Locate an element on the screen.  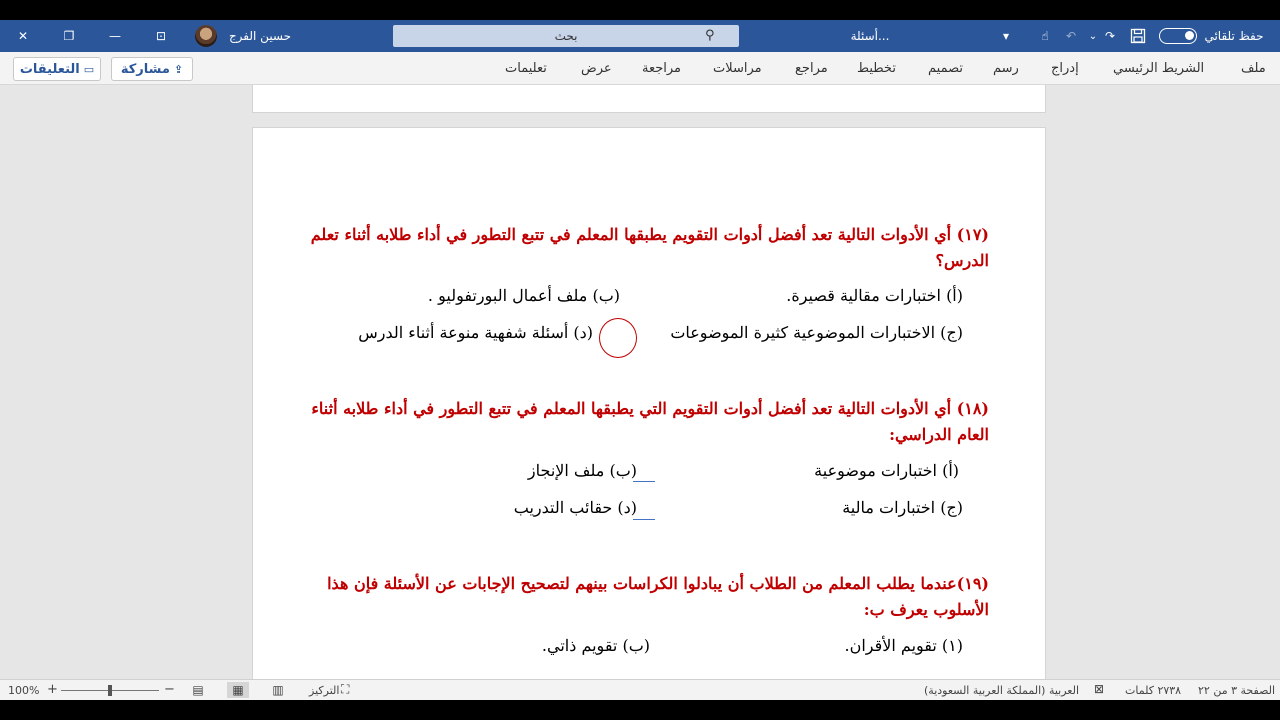
share-button: مشاركة ⇪ is located at coordinates (152, 69).